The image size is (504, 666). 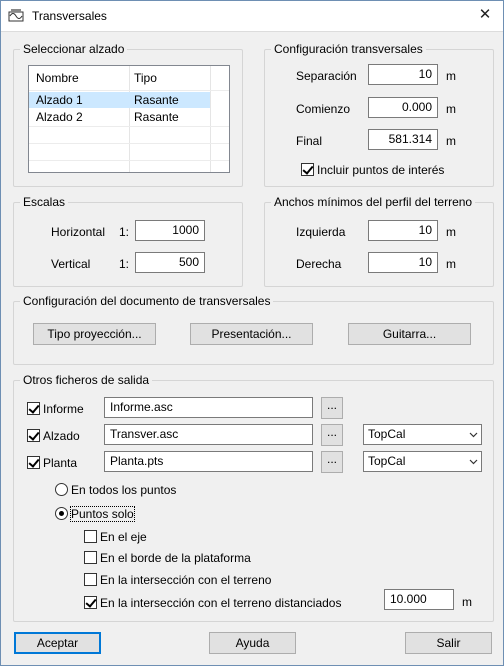 I want to click on en-interseccion-label: En la intersección con el terreno, so click(x=185, y=580).